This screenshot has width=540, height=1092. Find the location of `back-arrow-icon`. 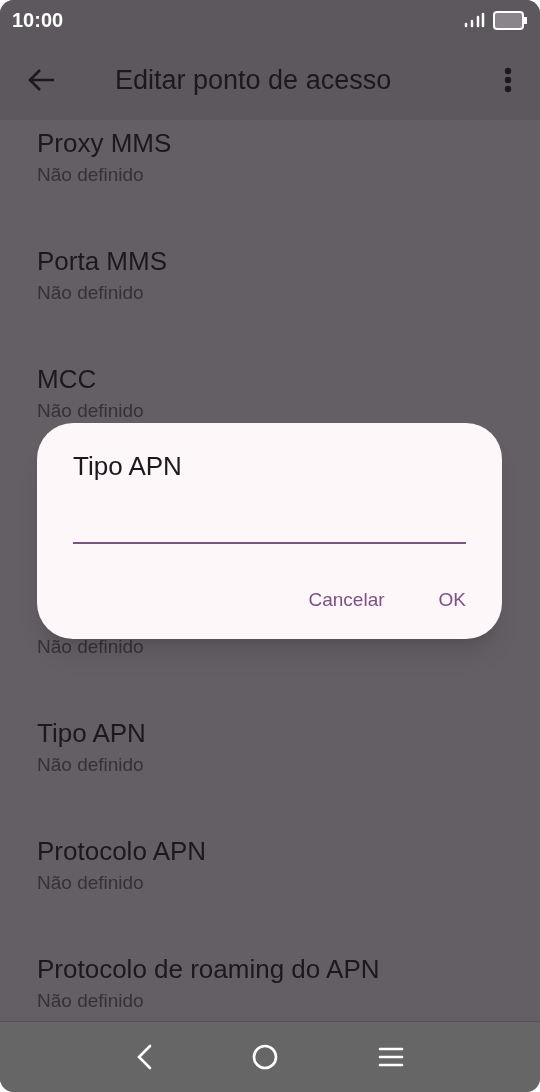

back-arrow-icon is located at coordinates (42, 80).